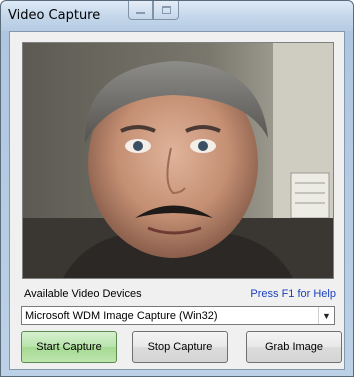 The height and width of the screenshot is (377, 354). What do you see at coordinates (294, 347) in the screenshot?
I see `grab-image-button: Grab Image` at bounding box center [294, 347].